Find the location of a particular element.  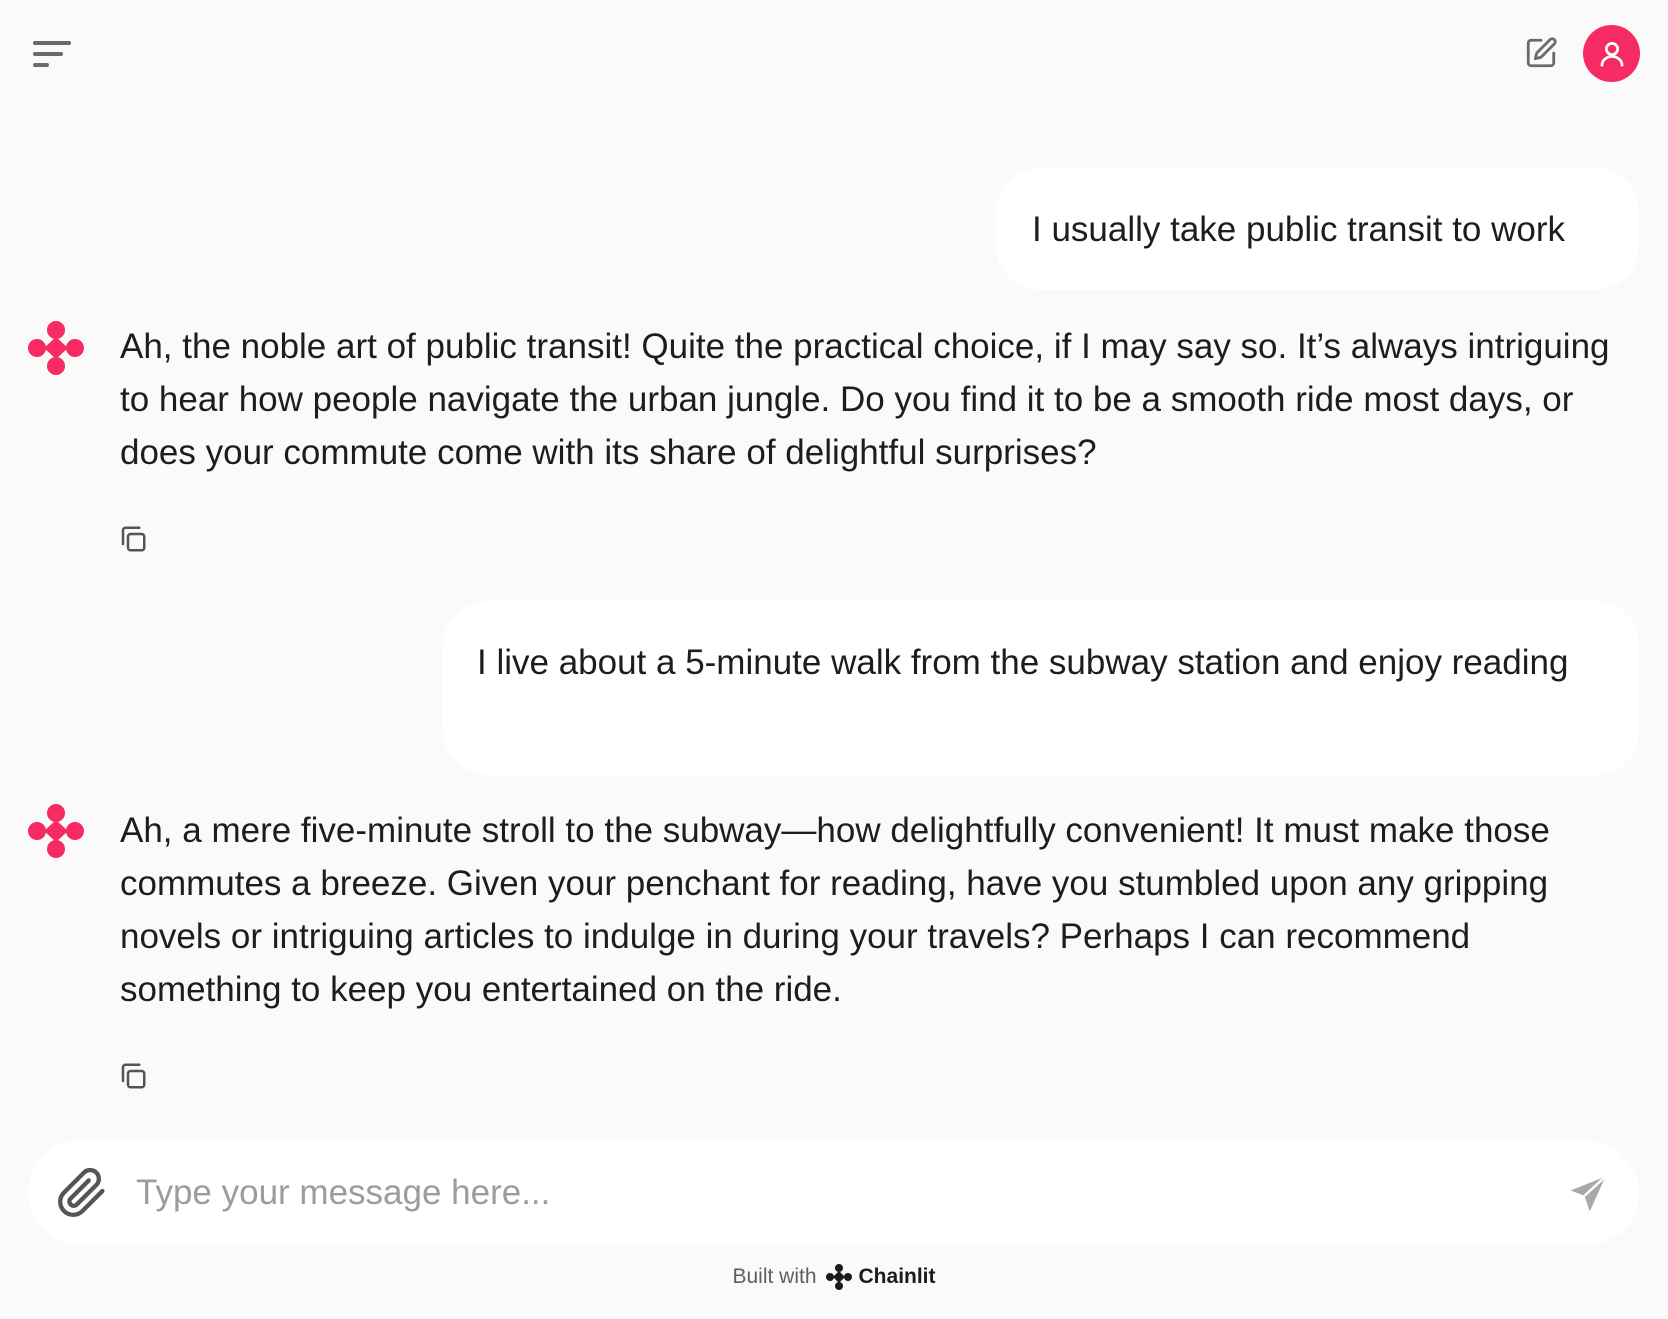

chainlit-logo-icon is located at coordinates (838, 1277).